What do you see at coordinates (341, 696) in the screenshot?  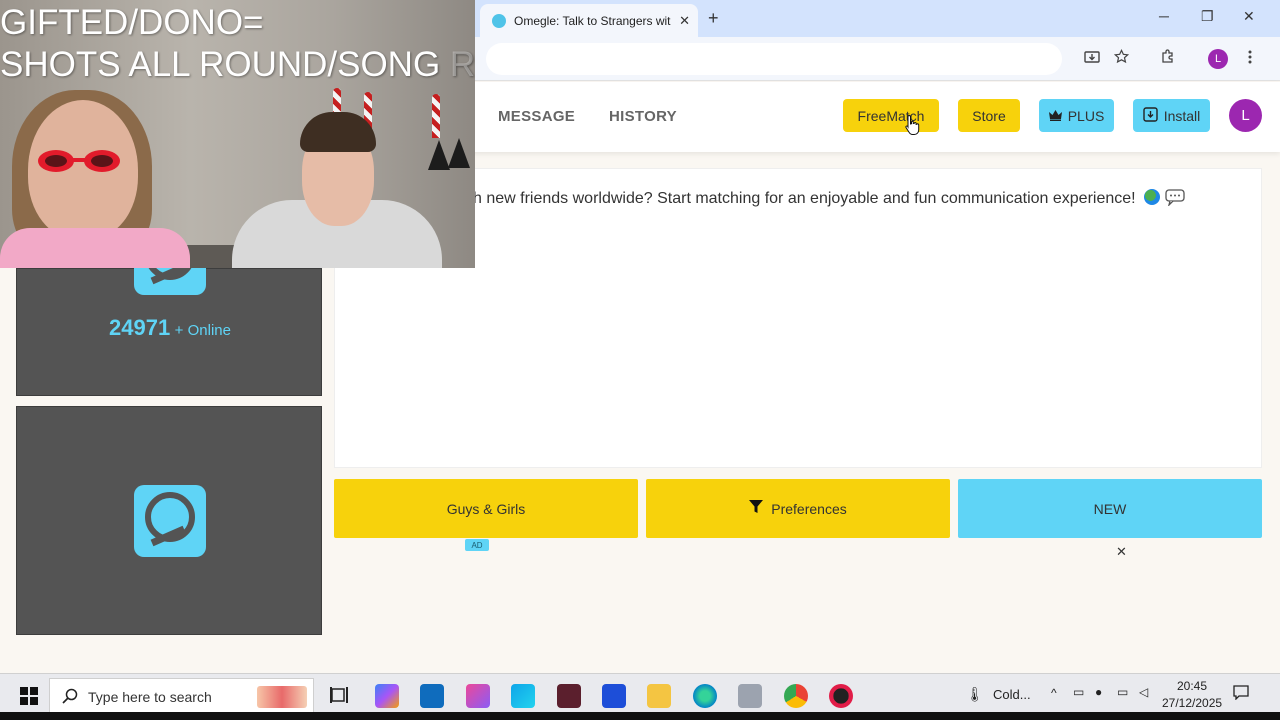 I see `task-view-icon` at bounding box center [341, 696].